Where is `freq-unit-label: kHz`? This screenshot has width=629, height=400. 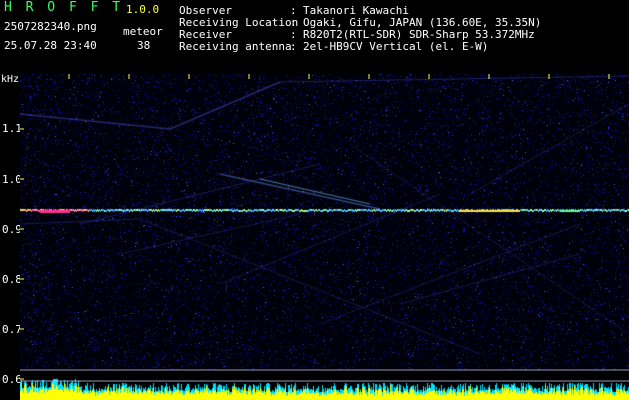
freq-unit-label: kHz is located at coordinates (10, 79).